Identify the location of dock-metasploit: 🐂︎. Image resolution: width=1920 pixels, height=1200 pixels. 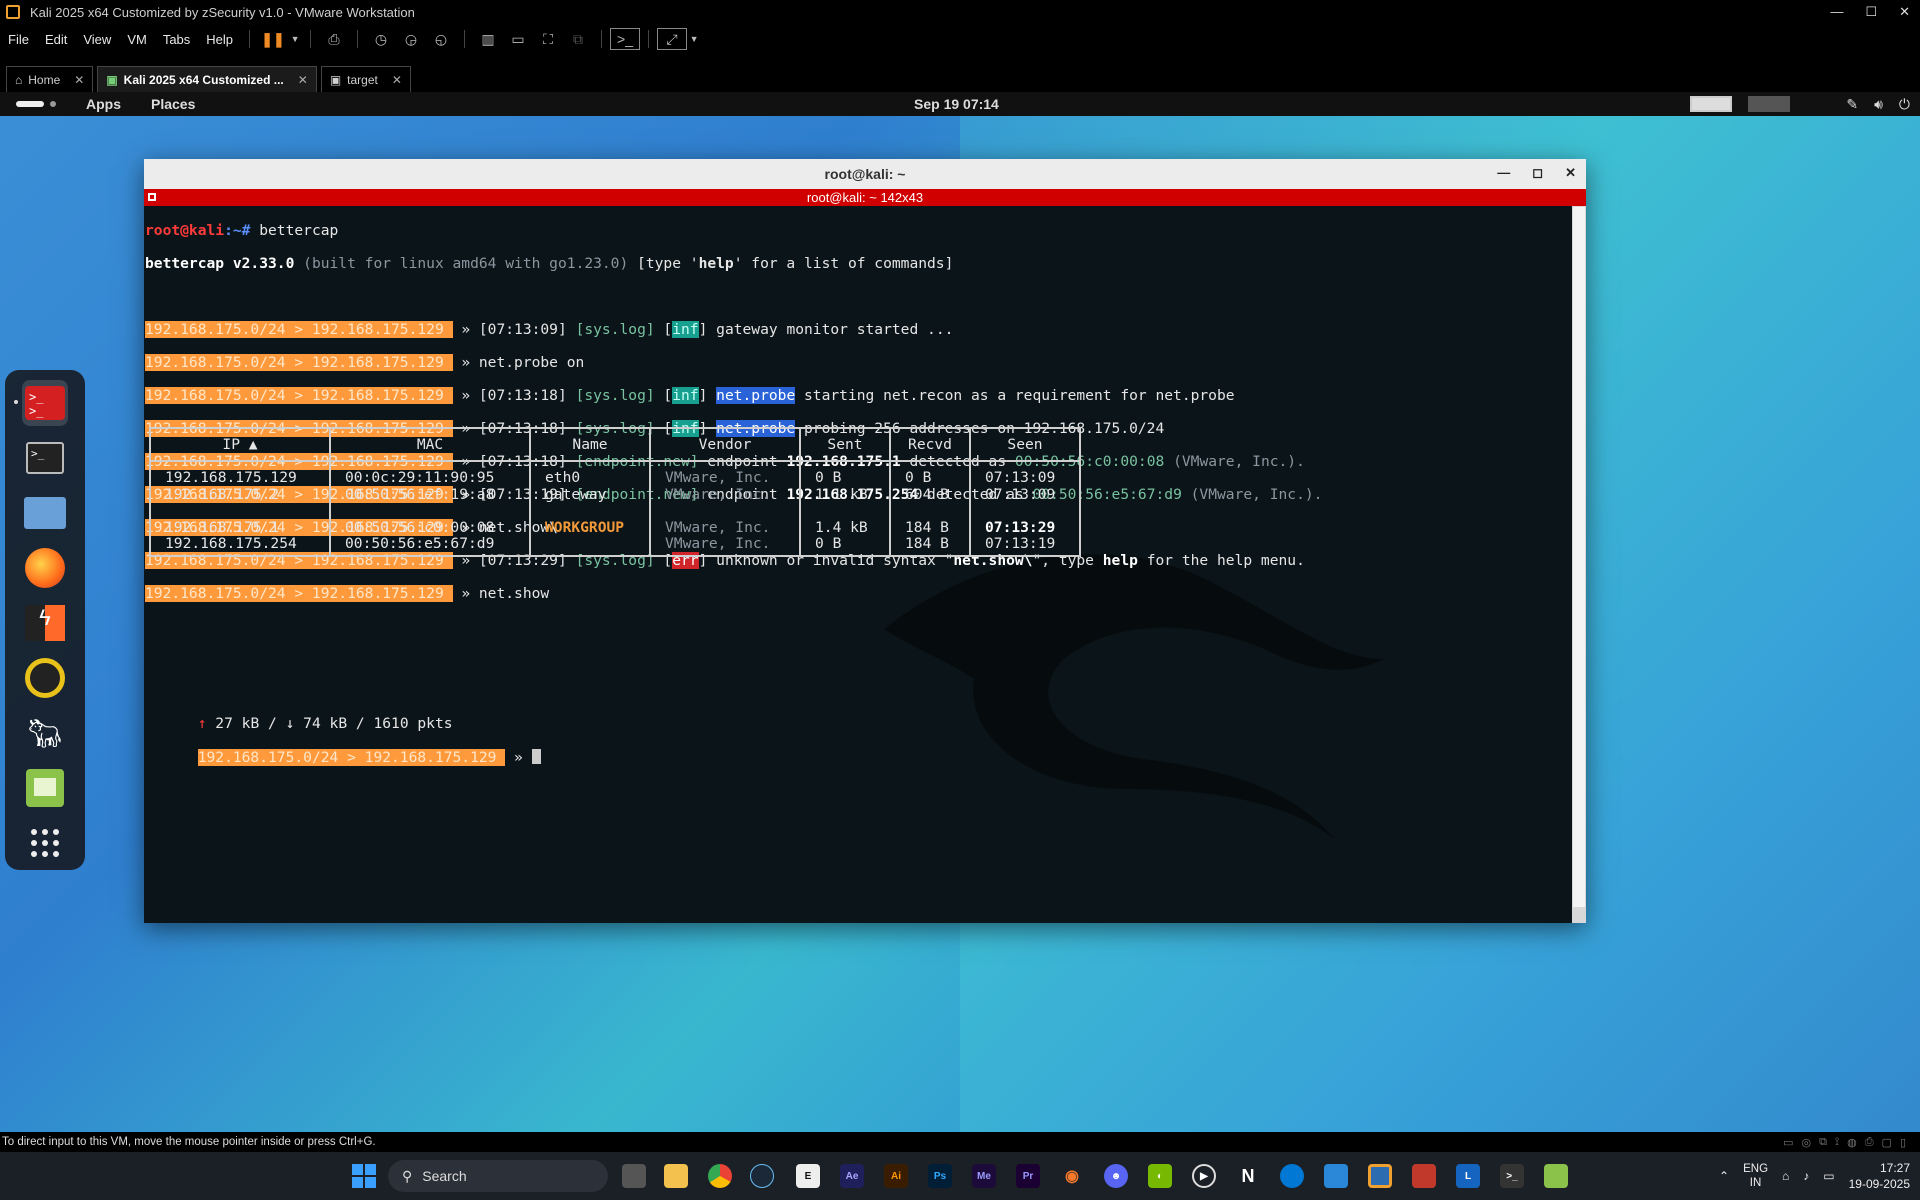
(45, 733).